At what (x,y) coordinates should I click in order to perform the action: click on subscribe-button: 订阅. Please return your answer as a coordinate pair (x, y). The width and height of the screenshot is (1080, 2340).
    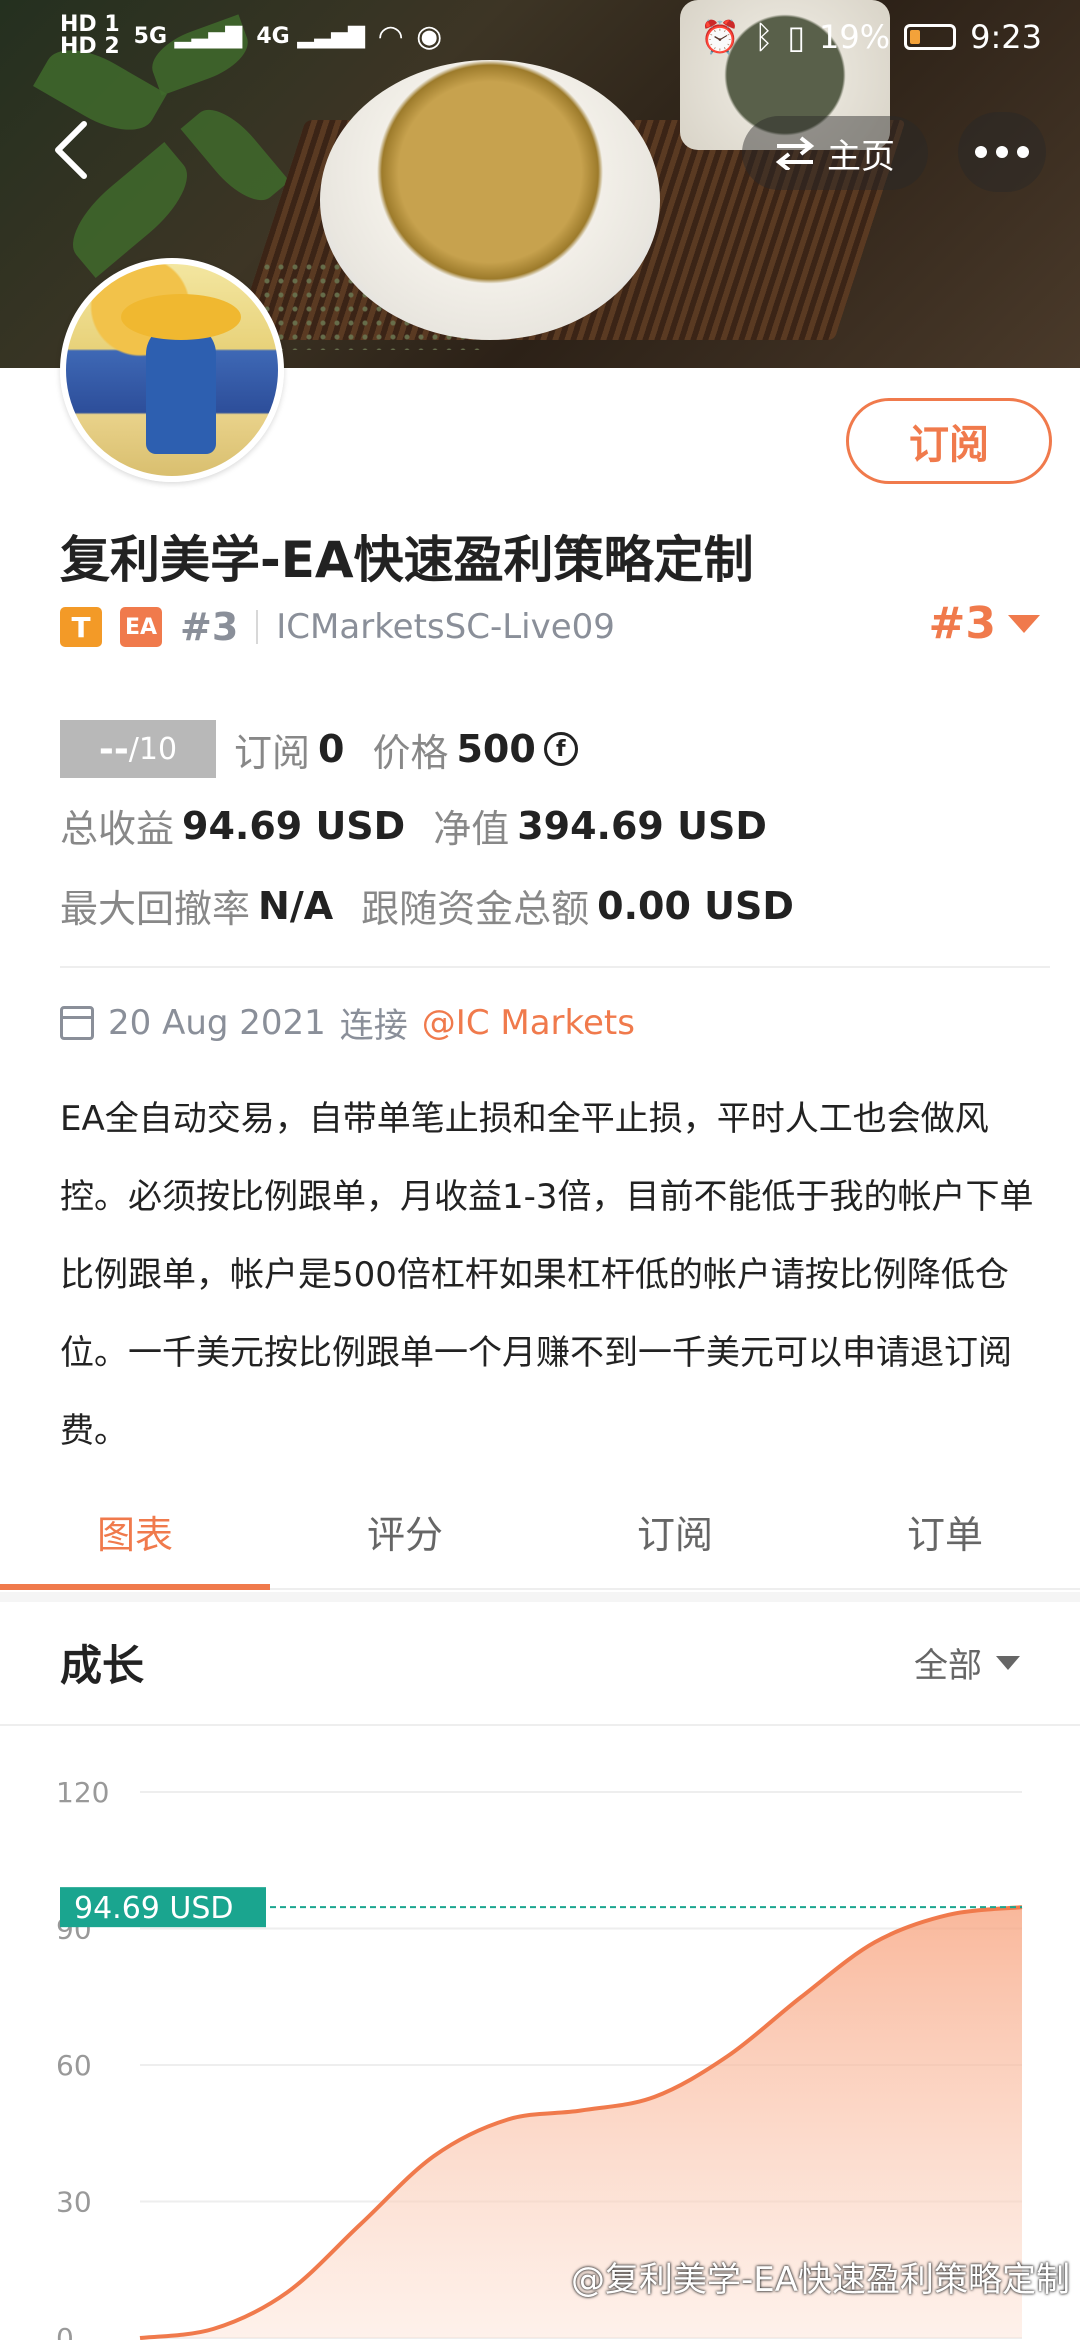
    Looking at the image, I should click on (949, 441).